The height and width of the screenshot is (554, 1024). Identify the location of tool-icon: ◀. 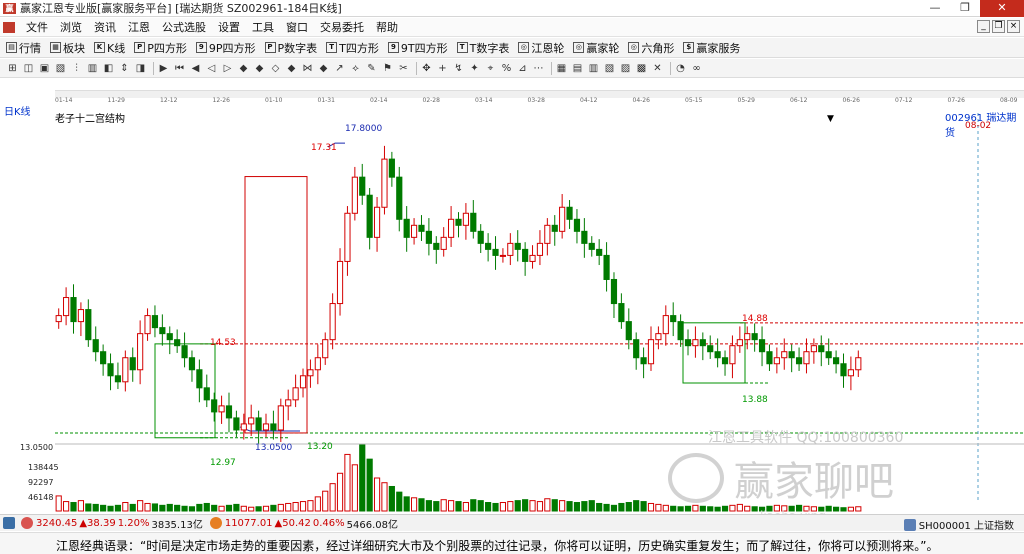
(195, 68).